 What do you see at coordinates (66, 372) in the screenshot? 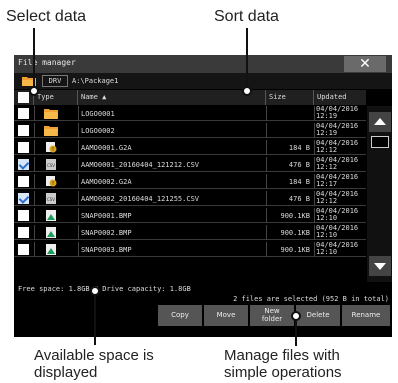
I see `callout-available-space-line2: displayed` at bounding box center [66, 372].